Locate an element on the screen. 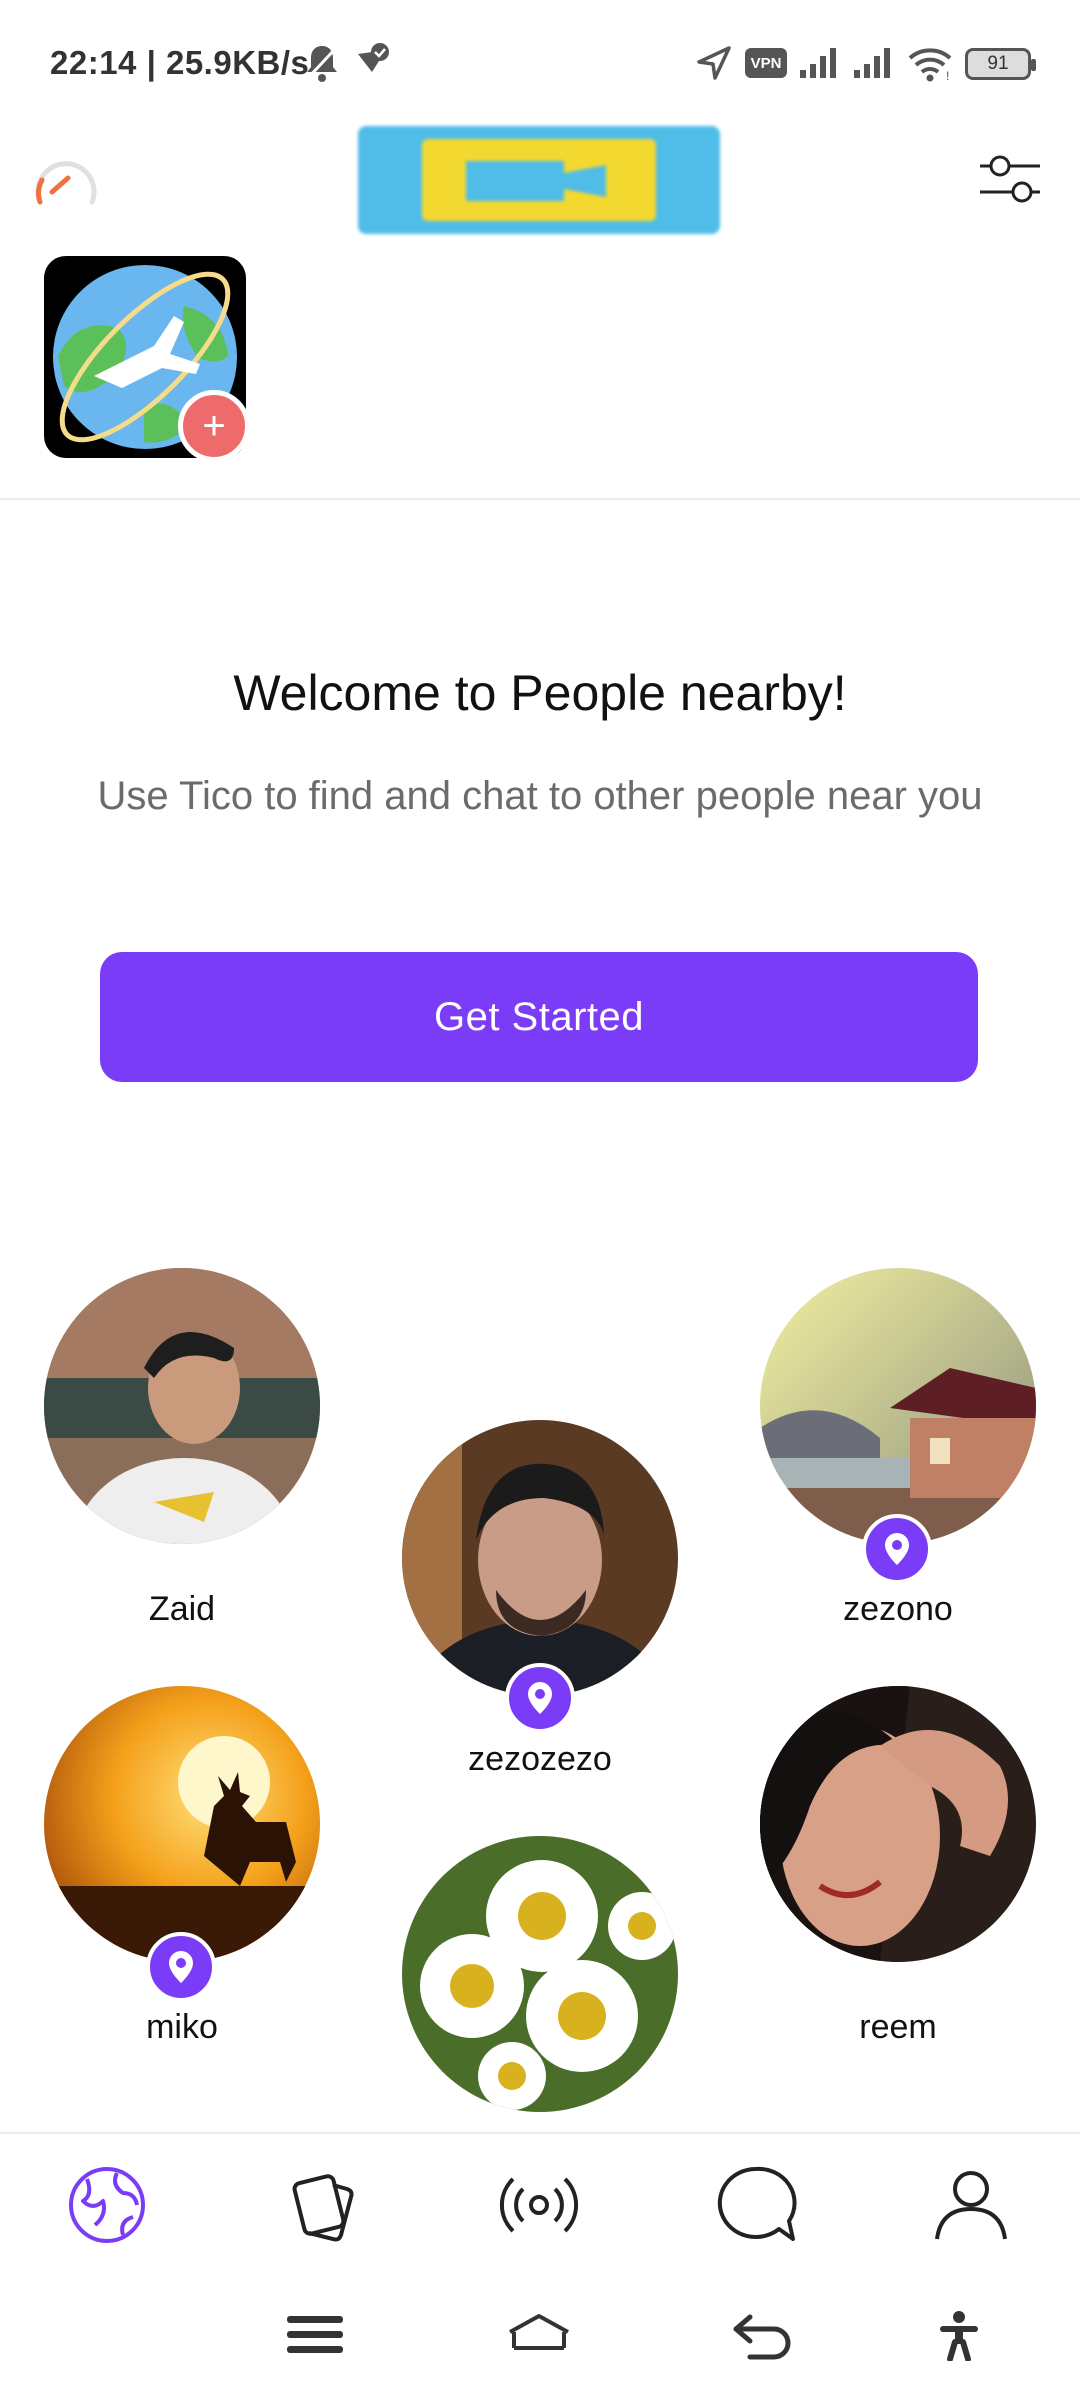  person-avatar-flowers is located at coordinates (540, 1974).